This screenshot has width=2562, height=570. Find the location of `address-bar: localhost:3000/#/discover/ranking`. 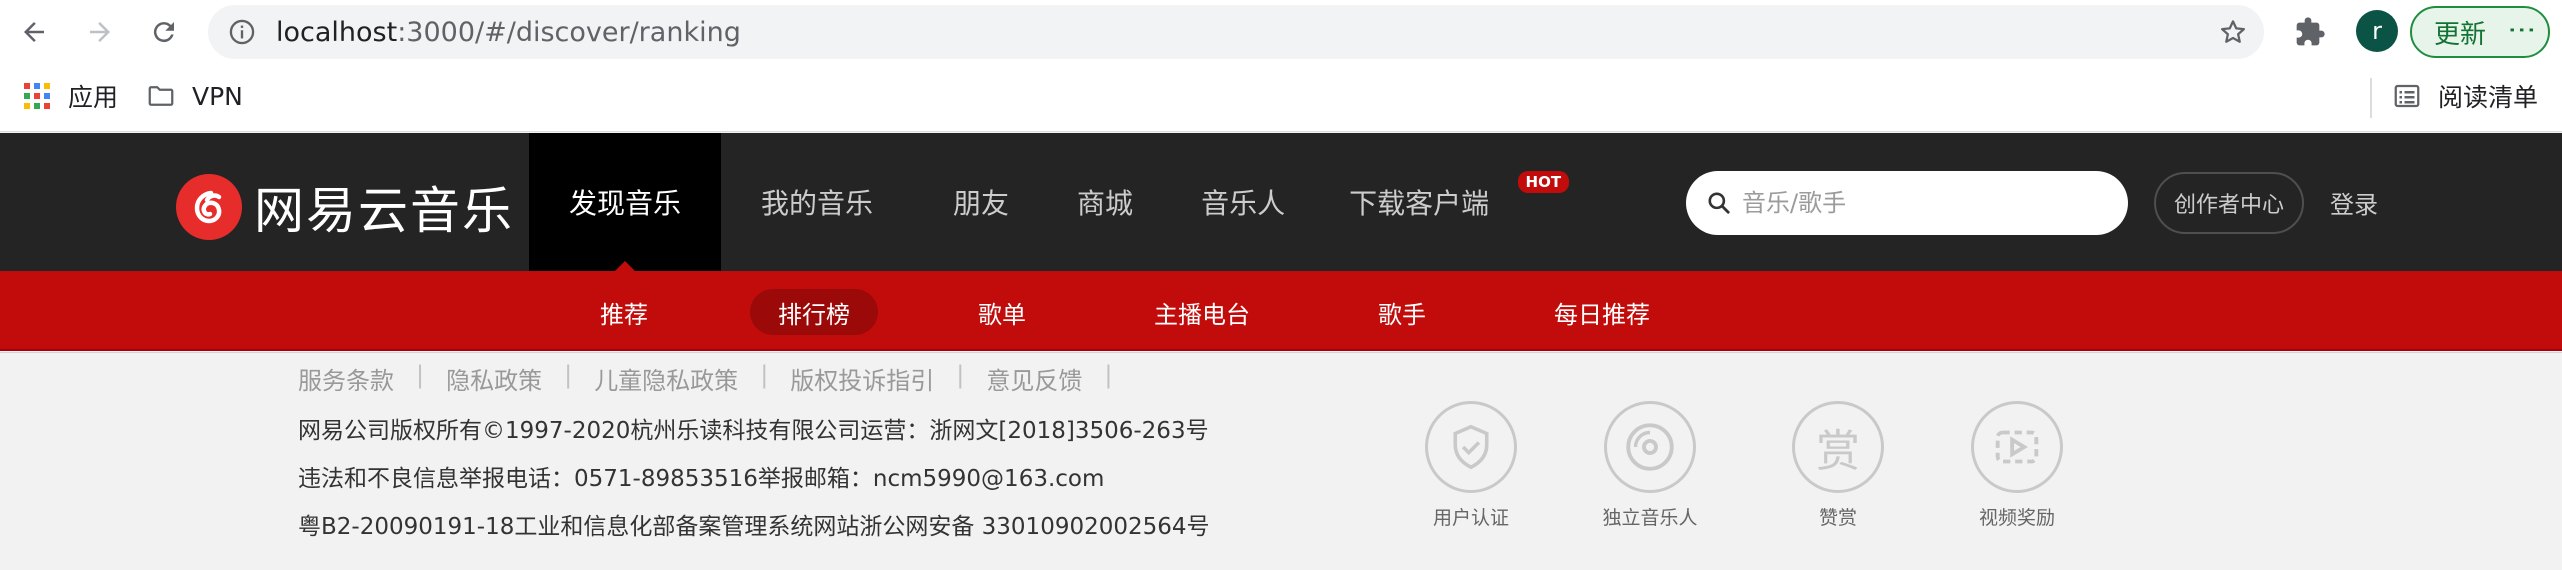

address-bar: localhost:3000/#/discover/ranking is located at coordinates (1236, 32).